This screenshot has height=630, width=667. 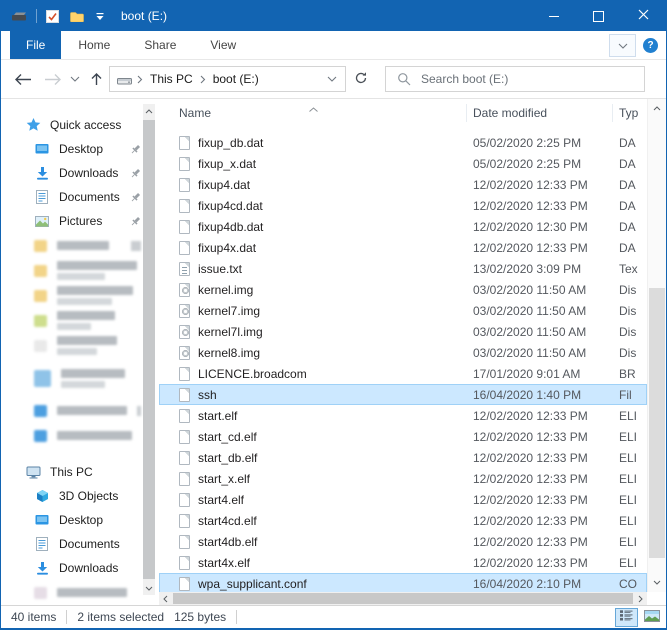 What do you see at coordinates (313, 108) in the screenshot?
I see `sort-ascending-icon` at bounding box center [313, 108].